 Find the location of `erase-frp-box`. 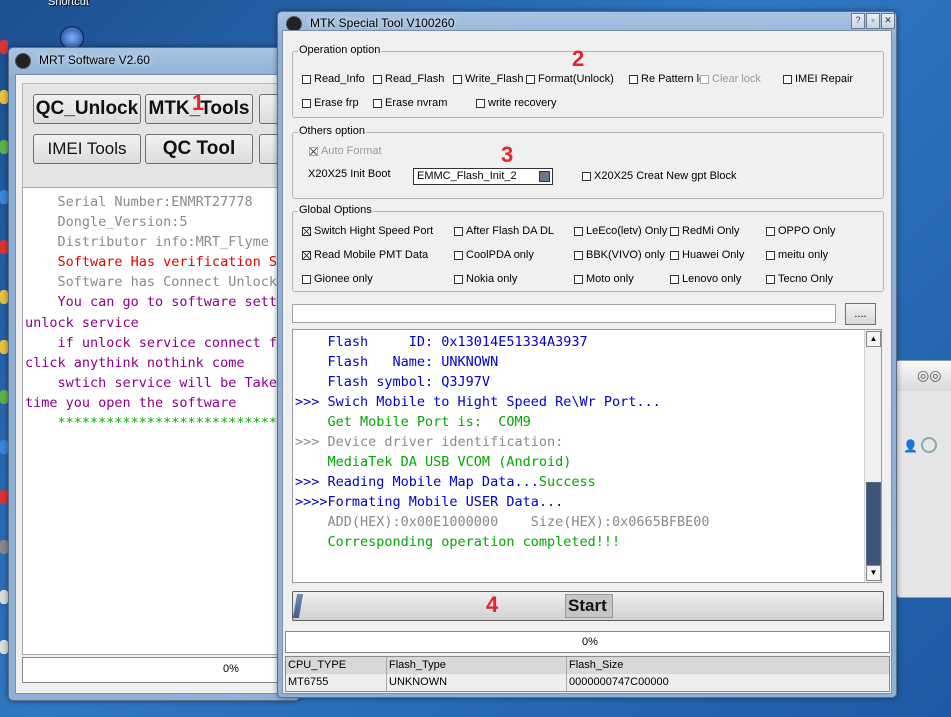

erase-frp-box is located at coordinates (306, 103).